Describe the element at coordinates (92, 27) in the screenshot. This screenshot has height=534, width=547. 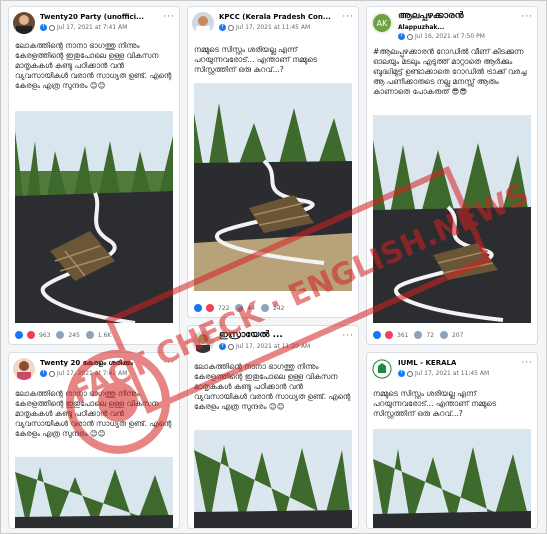
I see `timestamp: Jul 17, 2021 at 7:41 AM` at that location.